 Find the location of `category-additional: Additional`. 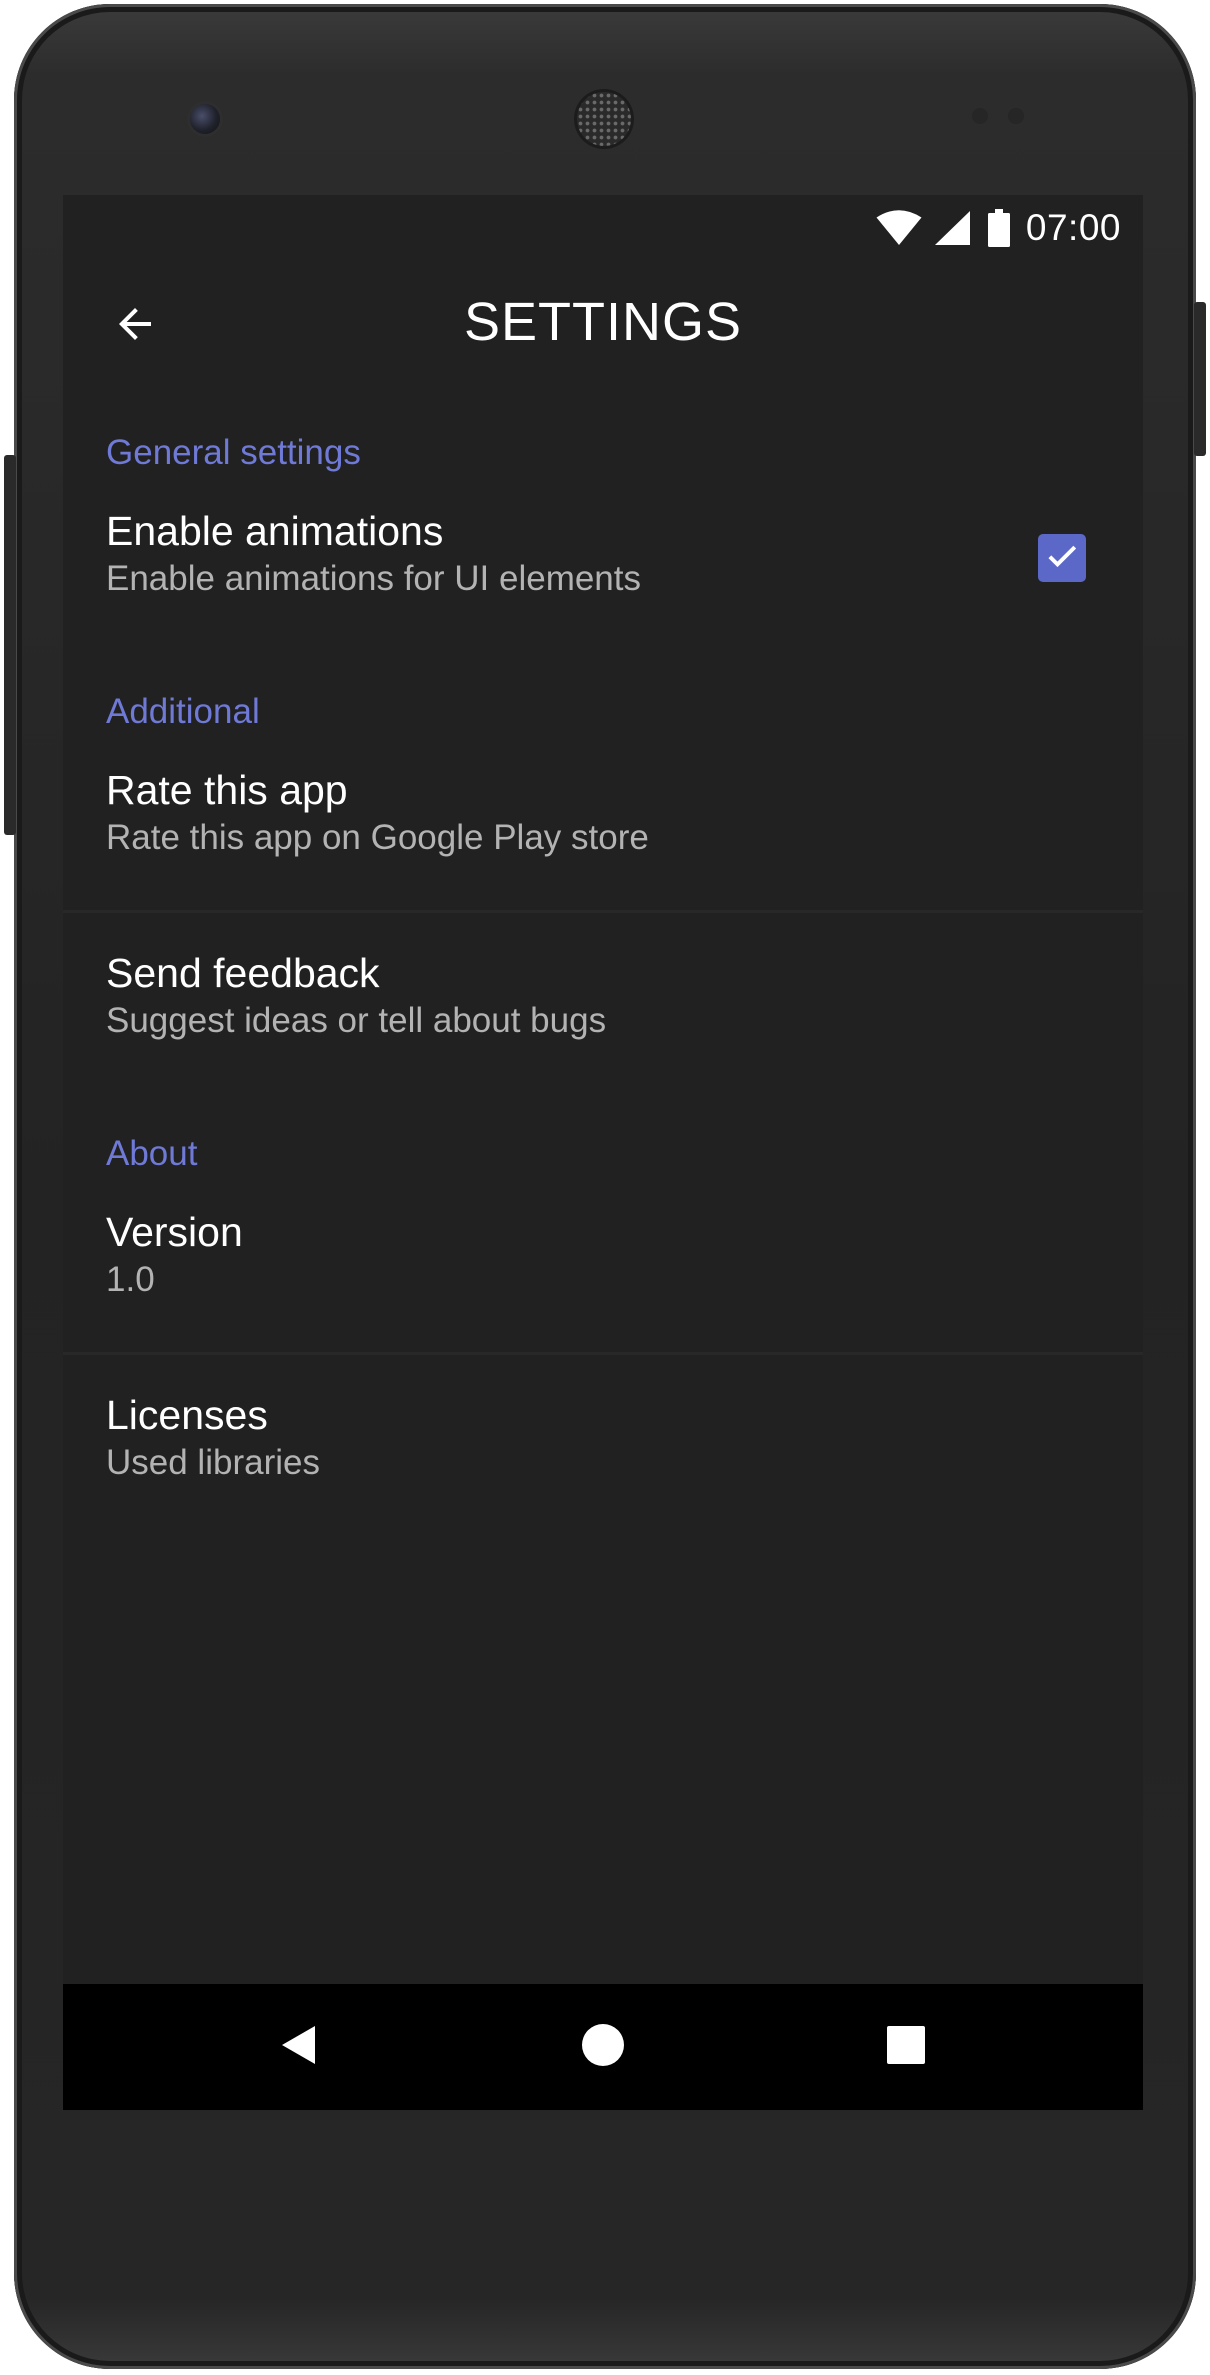

category-additional: Additional is located at coordinates (183, 711).